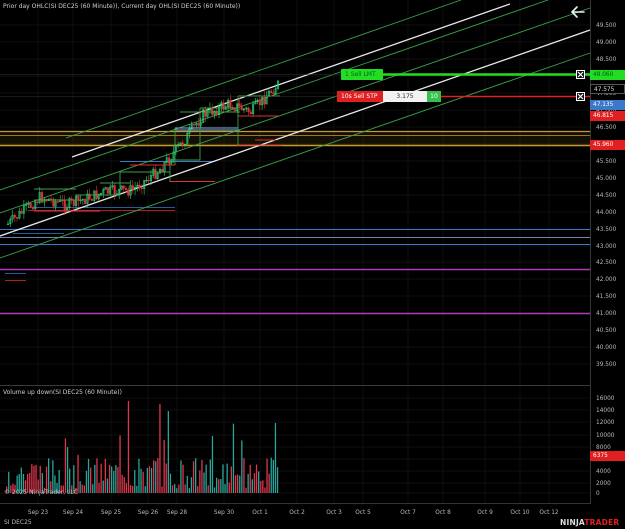 This screenshot has height=529, width=625. What do you see at coordinates (443, 513) in the screenshot?
I see `date-tick-label: Oct 8` at bounding box center [443, 513].